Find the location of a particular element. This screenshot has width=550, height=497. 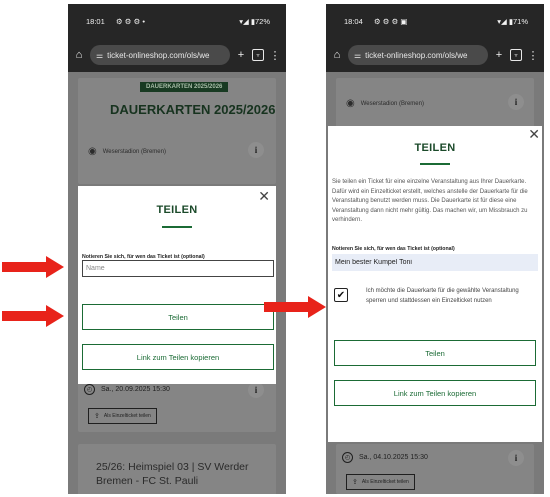

status-bar: 18:04 ⚙ ⚙ ⚙ ▣ ▾◢ ▮71% is located at coordinates (435, 21).